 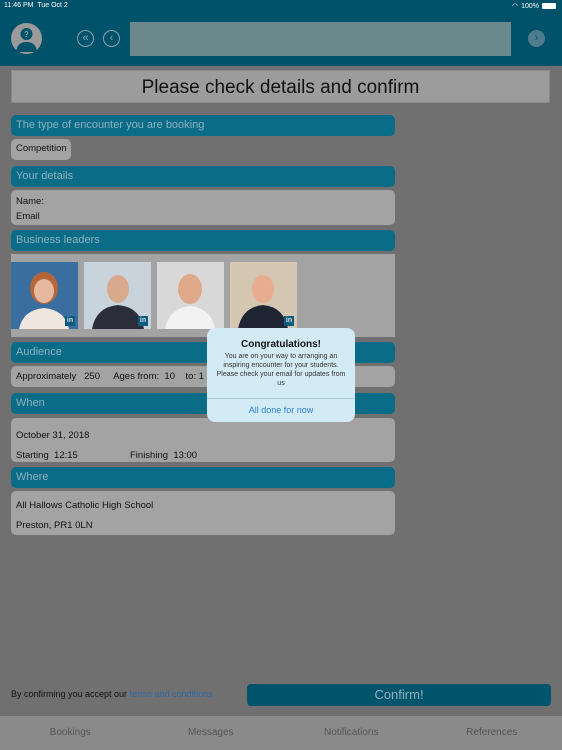 I want to click on tab-bookings: Bookings, so click(x=70, y=733).